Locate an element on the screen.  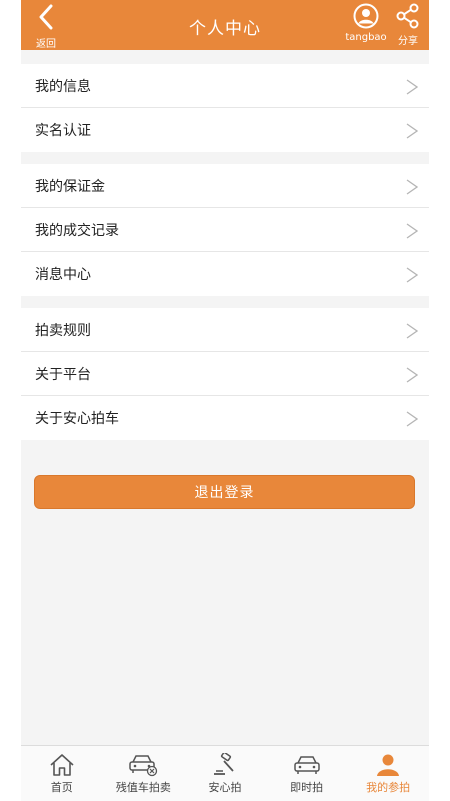
share-button: 分享 is located at coordinates (408, 25).